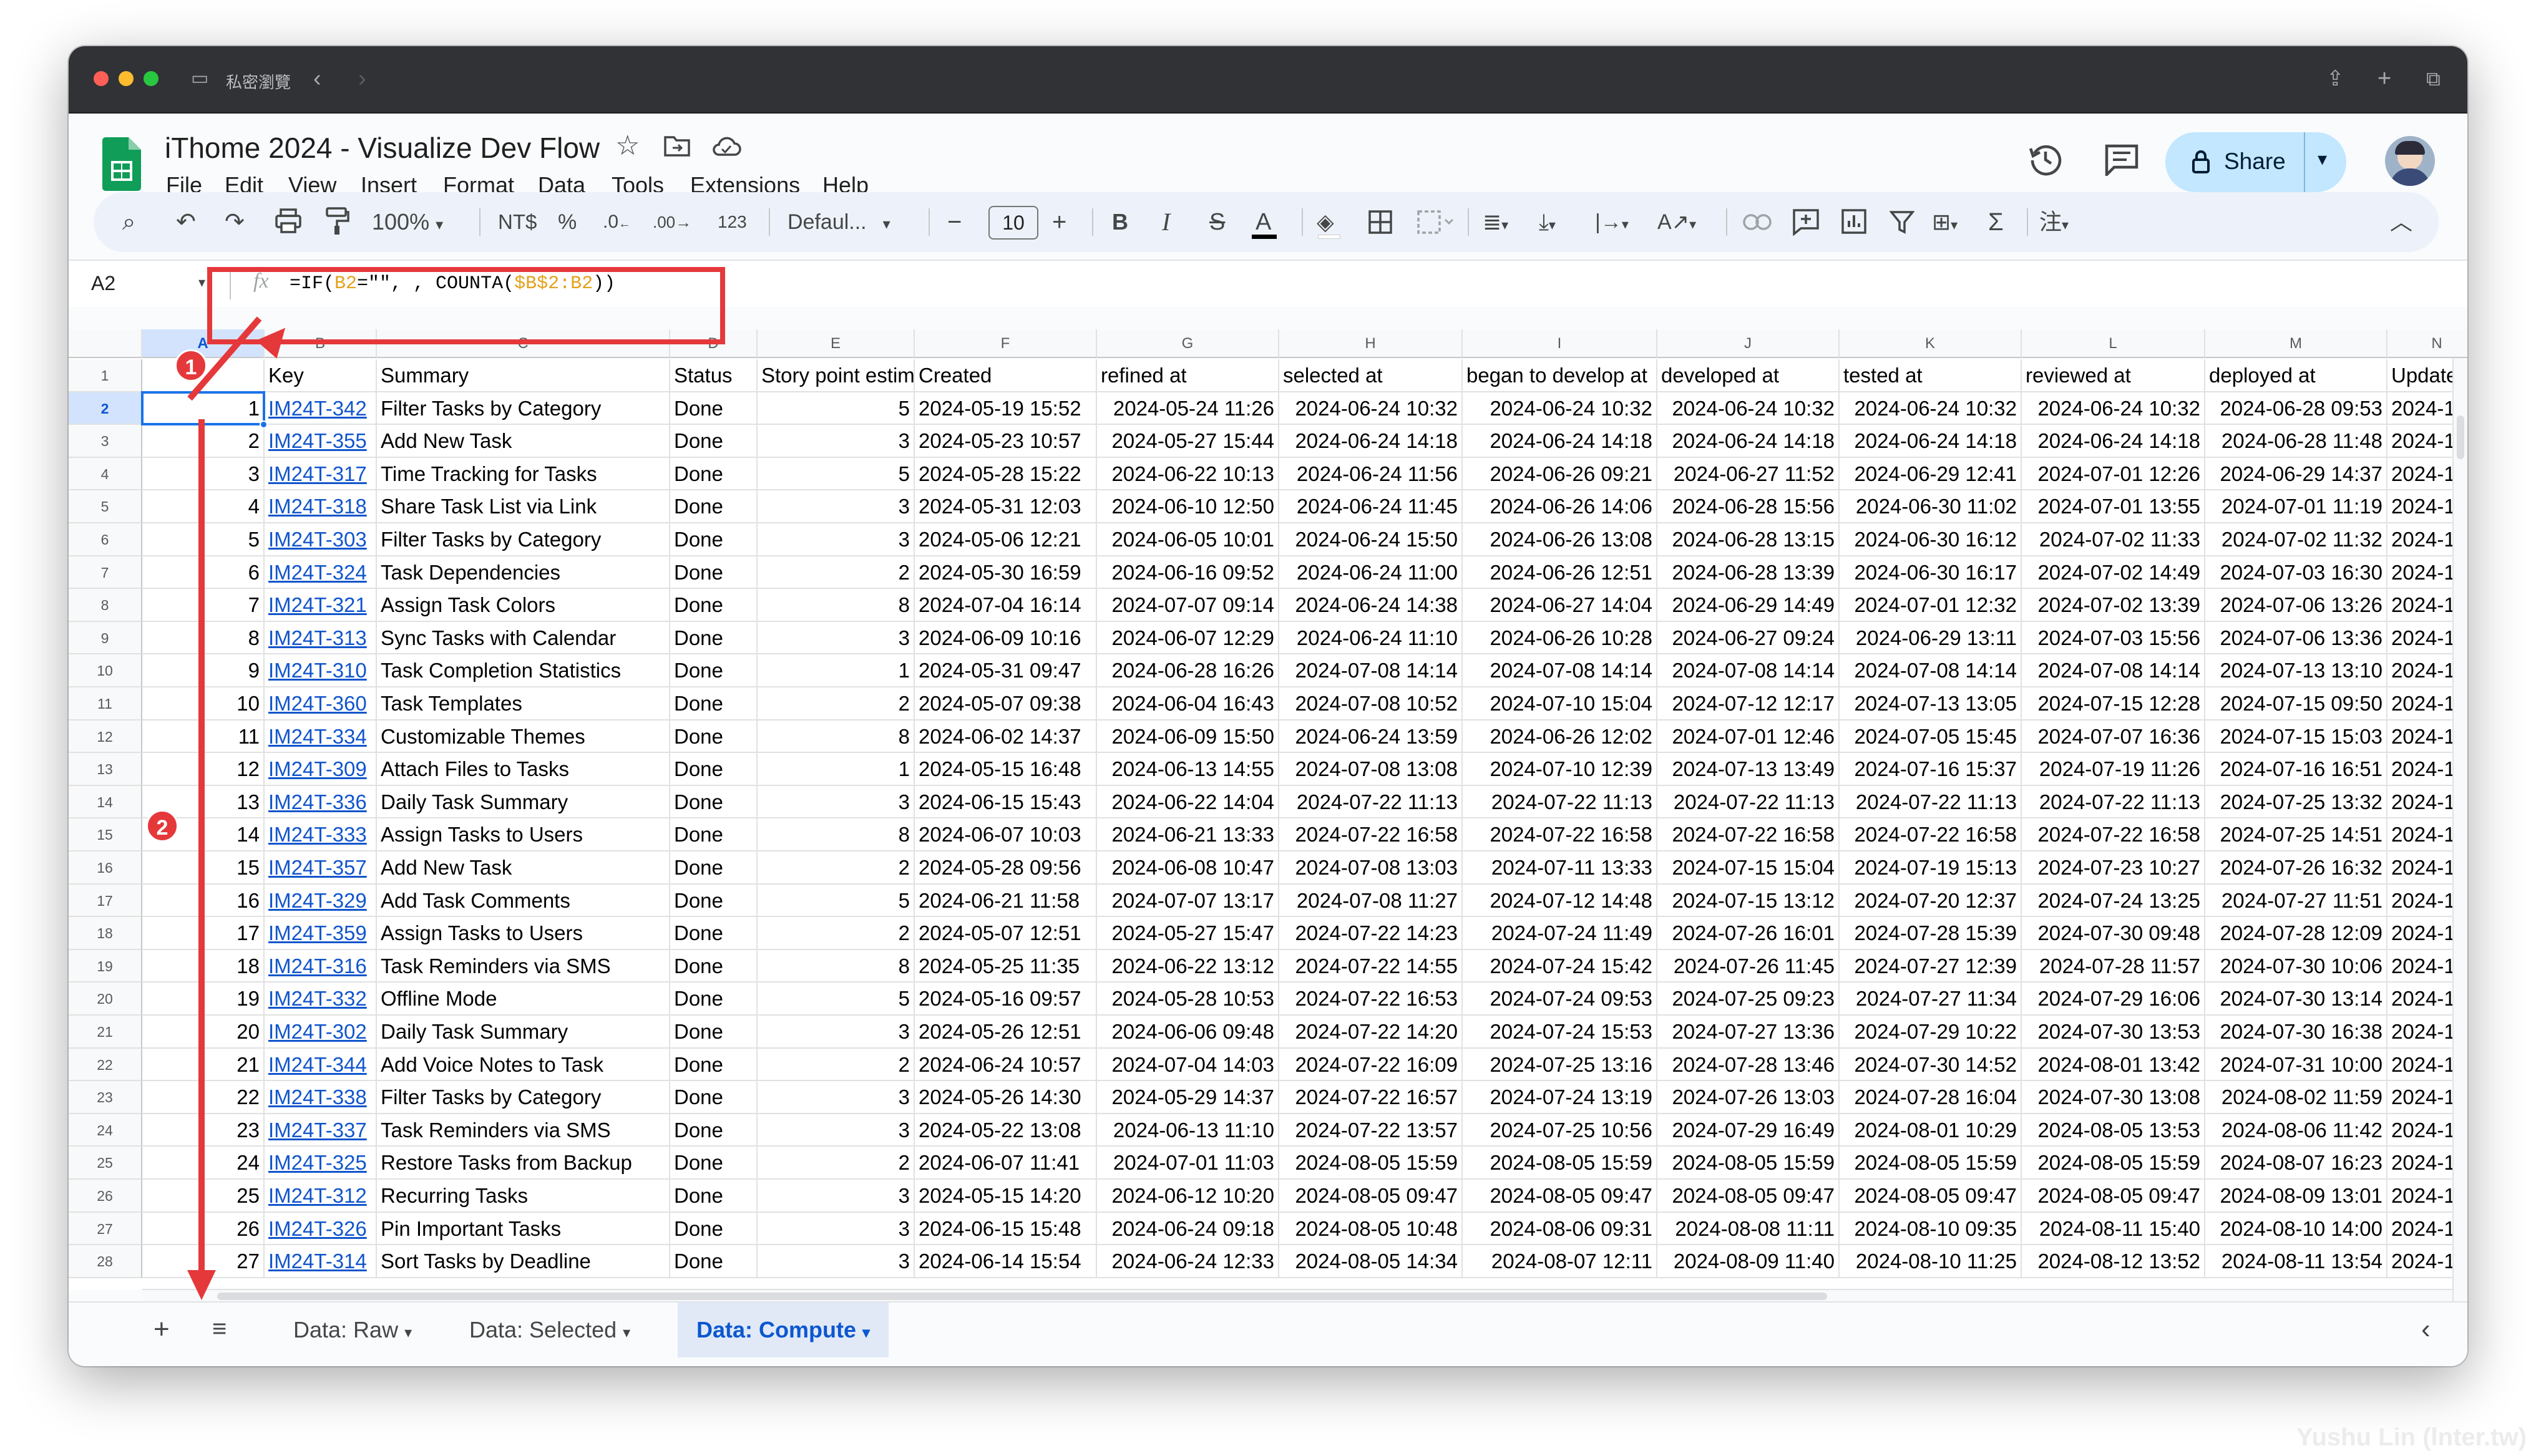 This screenshot has width=2536, height=1456. Describe the element at coordinates (321, 540) in the screenshot. I see `table-cell: IM24T-303` at that location.